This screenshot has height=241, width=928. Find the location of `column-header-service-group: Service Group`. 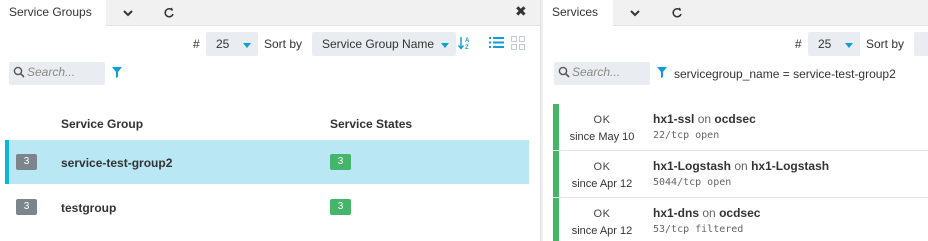

column-header-service-group: Service Group is located at coordinates (102, 124).